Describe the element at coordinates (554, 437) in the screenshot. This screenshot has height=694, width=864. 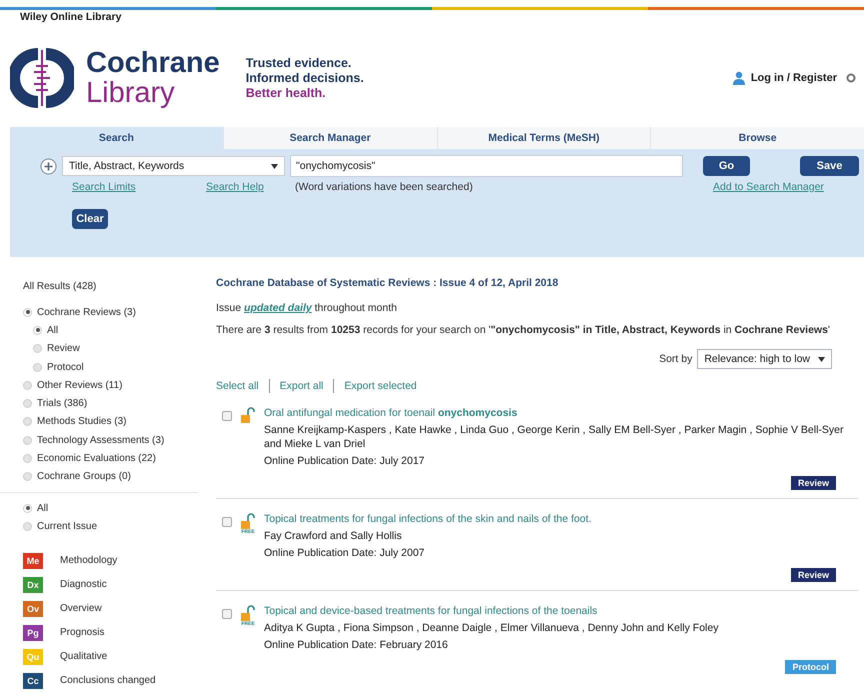
I see `result-authors: Sanne Kreijkamp-Kaspers , Kate Hawke , Linda Guo , George Kerin , Sally EM Bell-Syer , Parker Magin , Sophie V Bell-Syer and Mieke L van Driel` at that location.